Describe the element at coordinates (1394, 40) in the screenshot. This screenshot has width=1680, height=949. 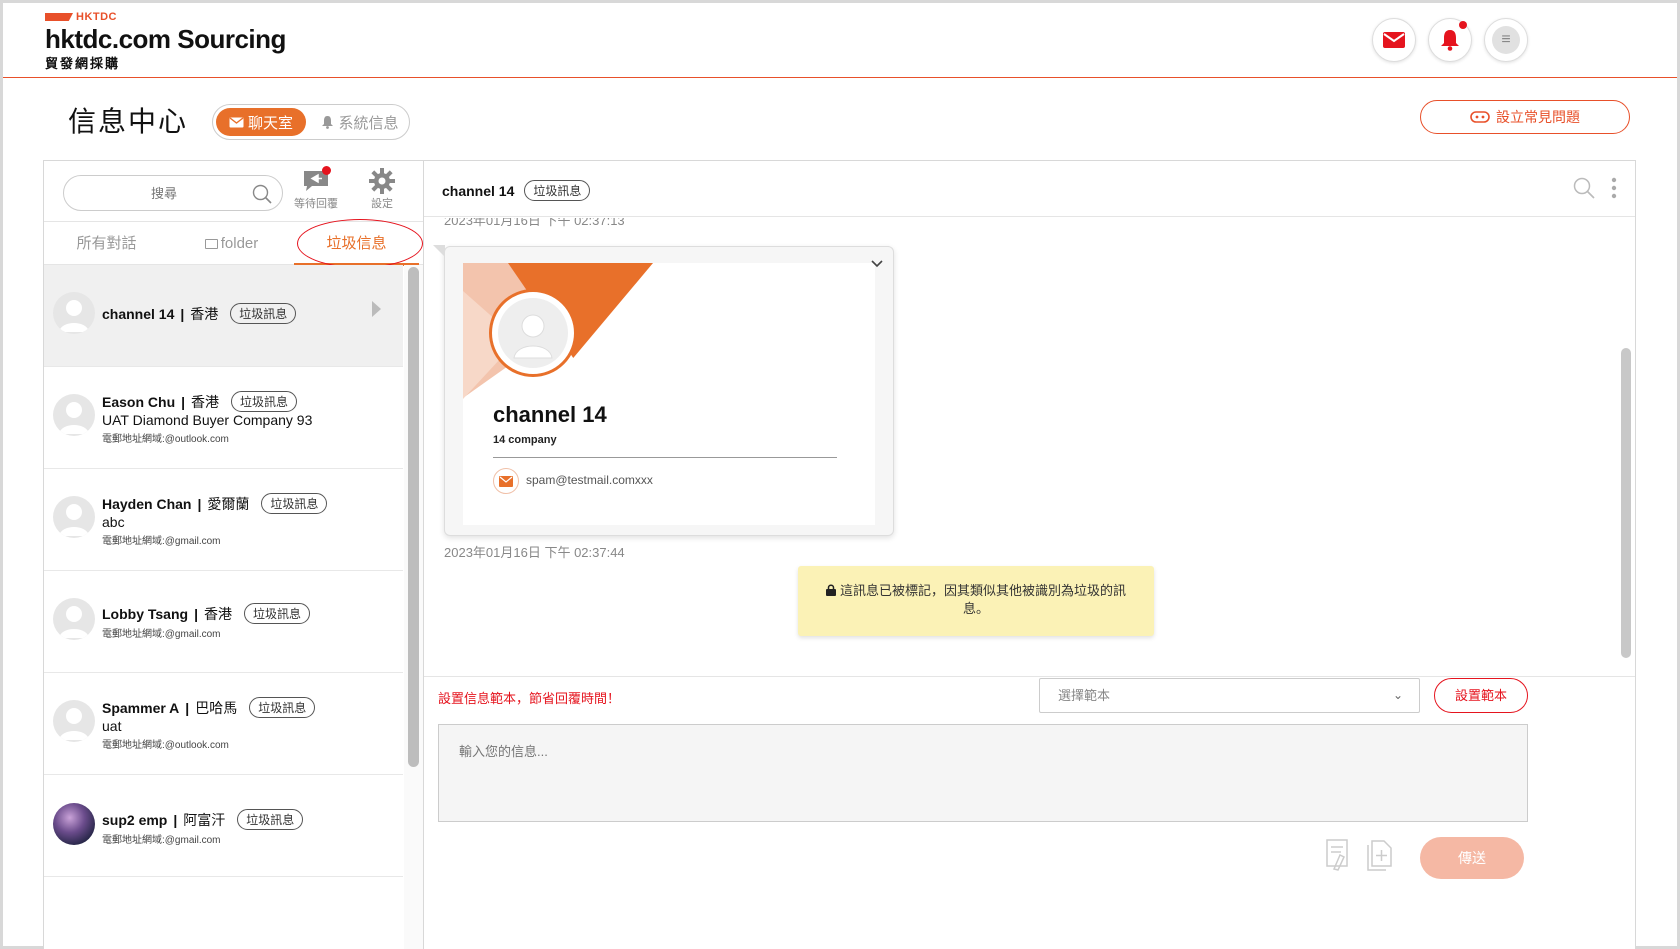
I see `mail-button` at that location.